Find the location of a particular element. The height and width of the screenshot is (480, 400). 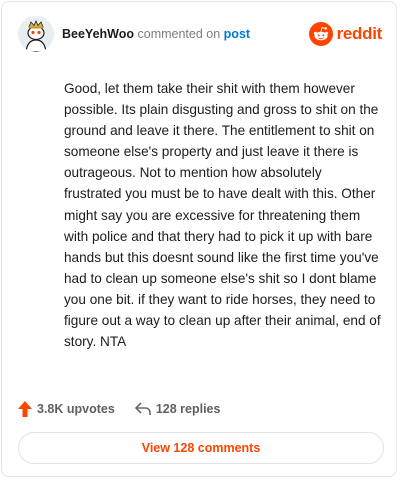

reddit-logo-text: reddit is located at coordinates (359, 33).